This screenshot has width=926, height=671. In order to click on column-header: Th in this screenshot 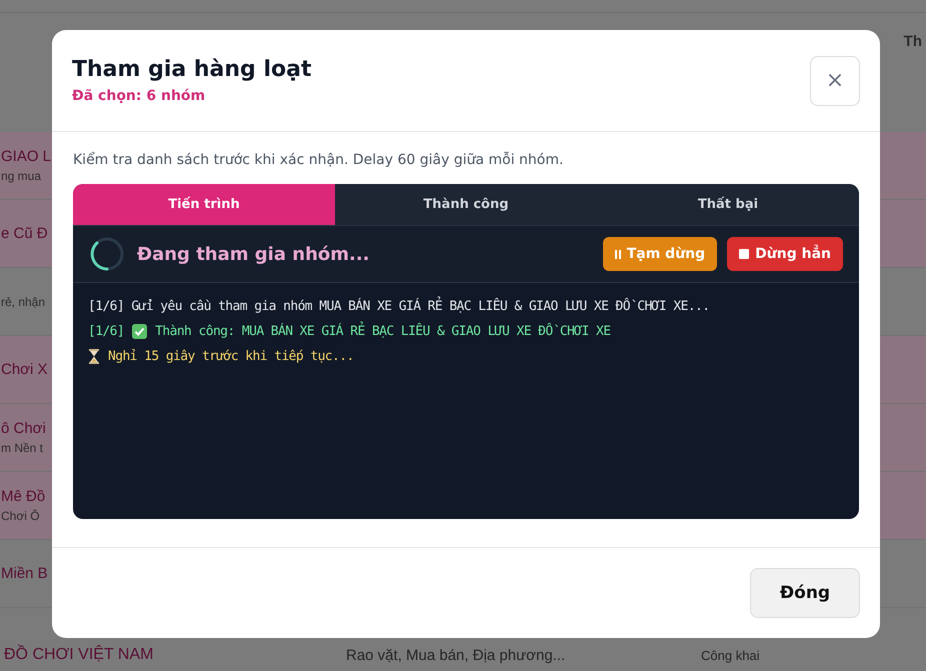, I will do `click(913, 42)`.